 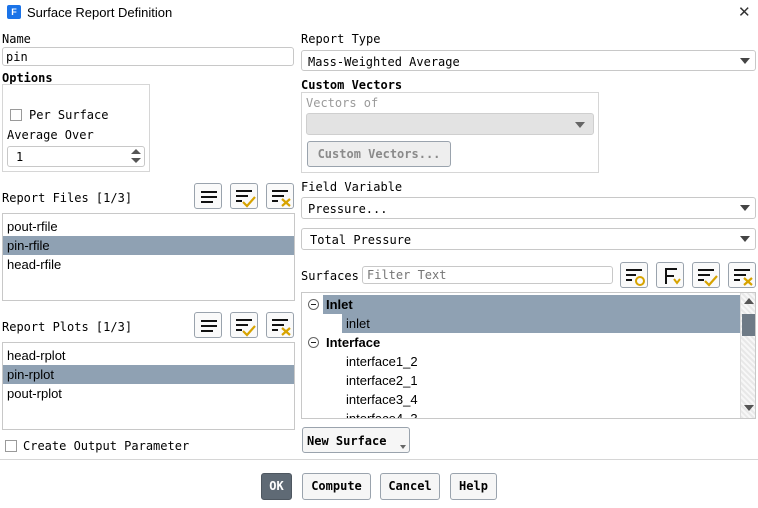 I want to click on tree-item-label: inlet, so click(x=358, y=323).